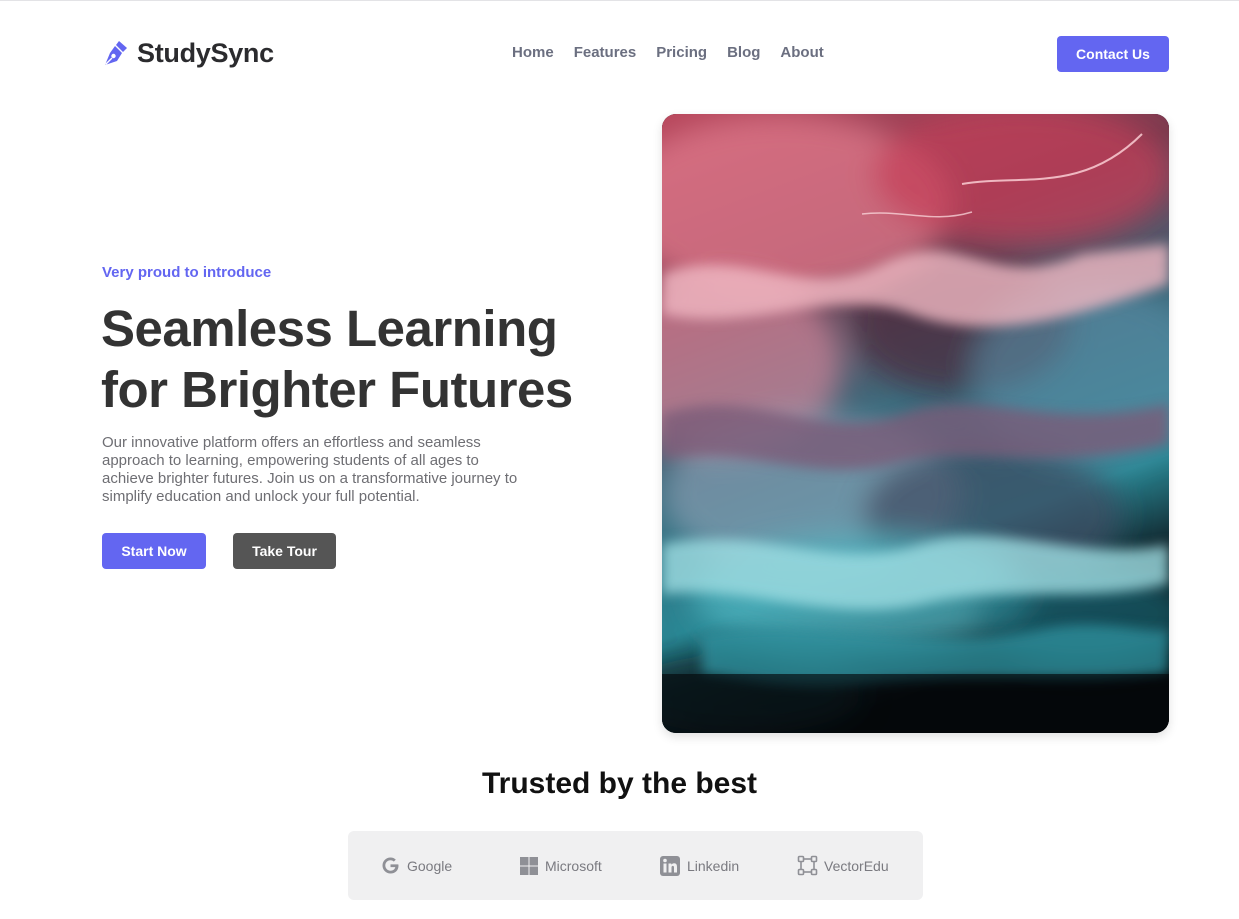  What do you see at coordinates (619, 783) in the screenshot?
I see `trusted-title: Trusted by the best` at bounding box center [619, 783].